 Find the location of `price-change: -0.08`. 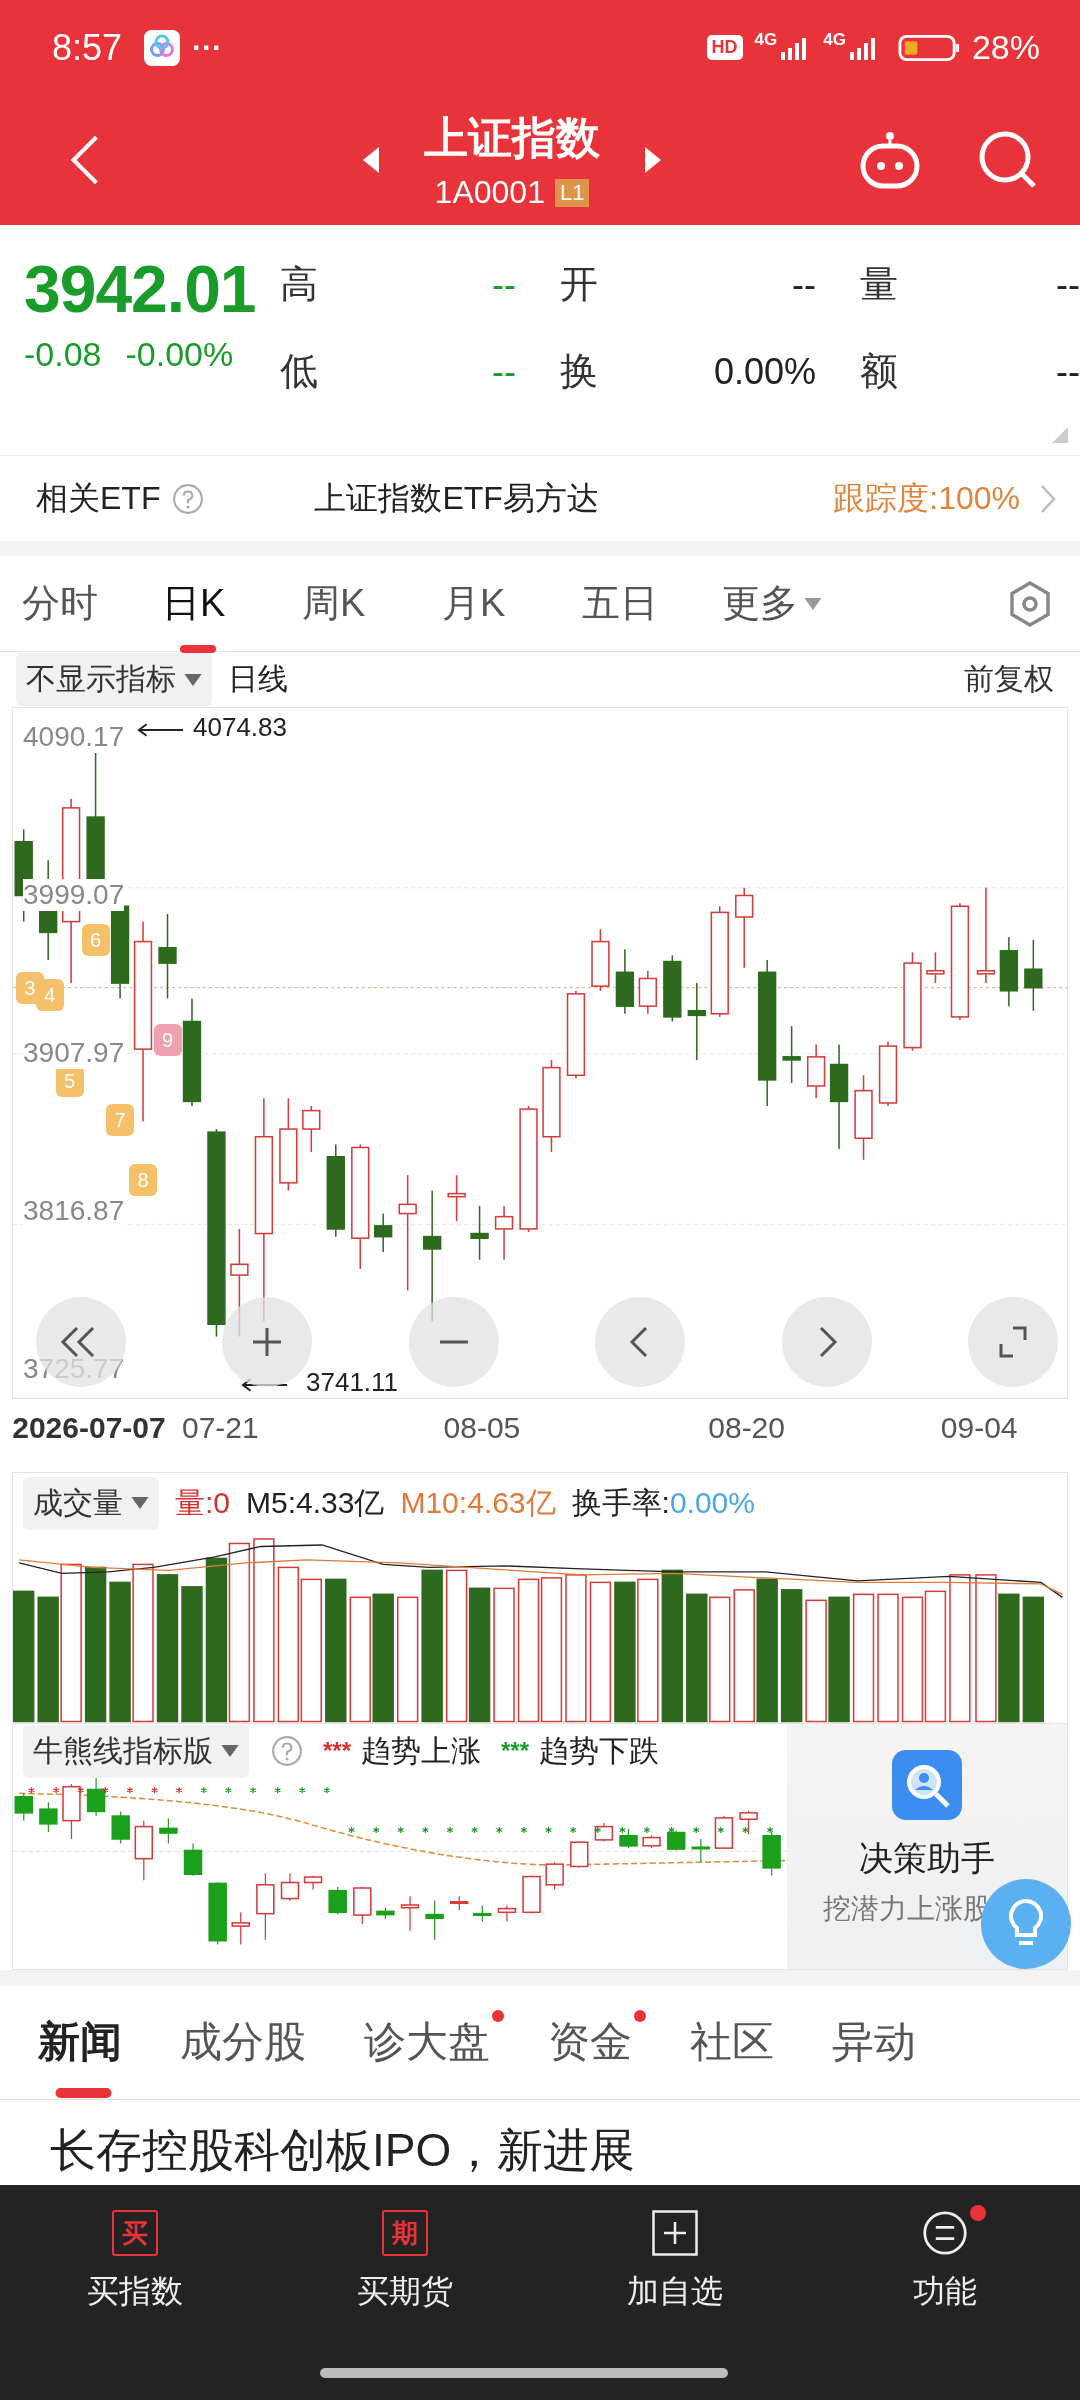

price-change: -0.08 is located at coordinates (63, 354).